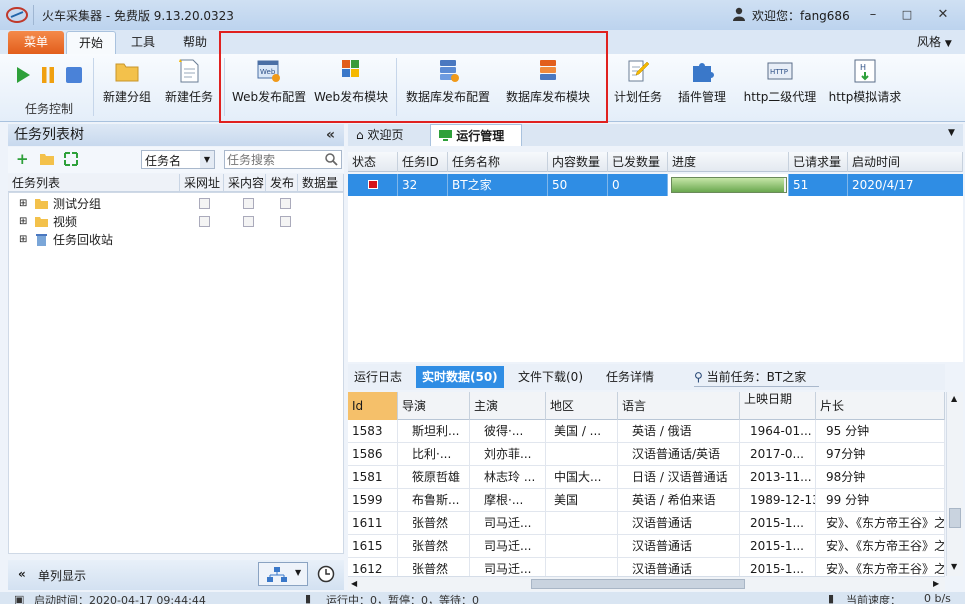  I want to click on data-cell, so click(582, 546).